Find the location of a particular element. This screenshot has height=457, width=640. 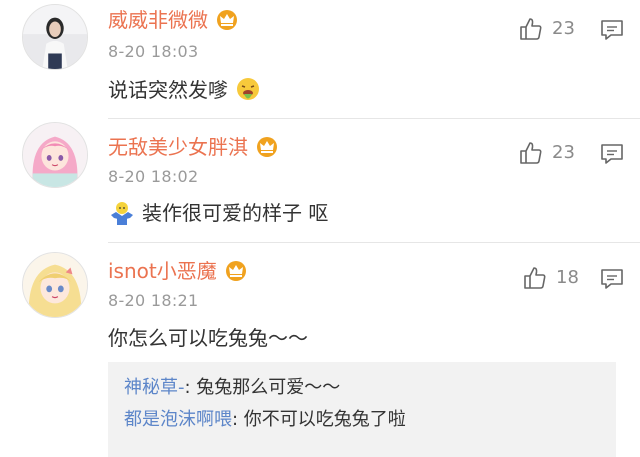

vomit-face-icon is located at coordinates (248, 89).